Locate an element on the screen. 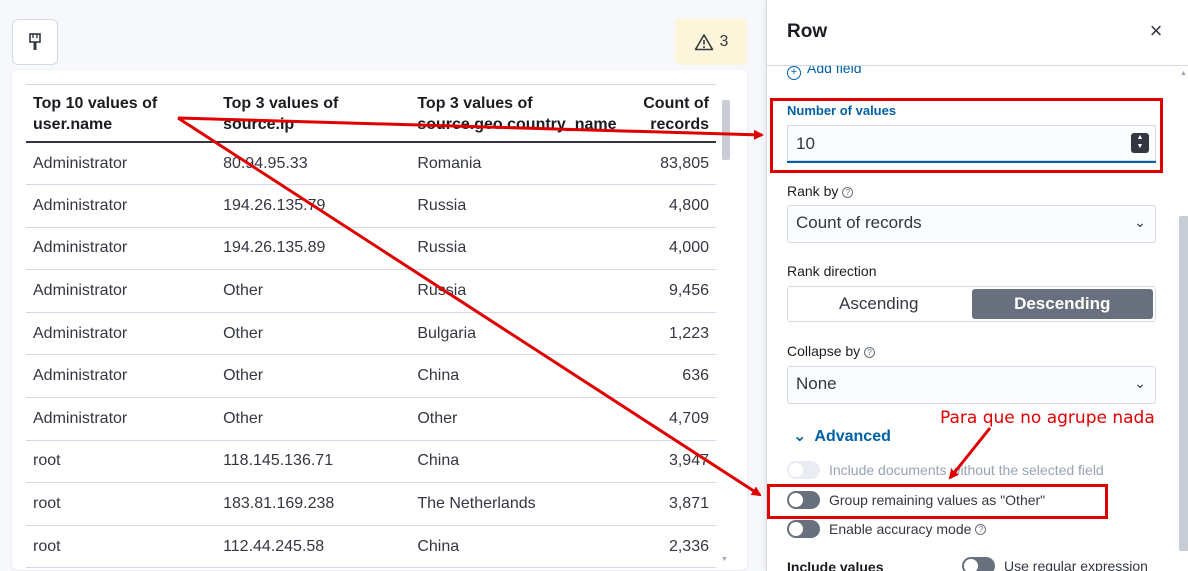 This screenshot has height=571, width=1188. table-row: Administrator 80.94.95.33 Romania 83,805 is located at coordinates (371, 164).